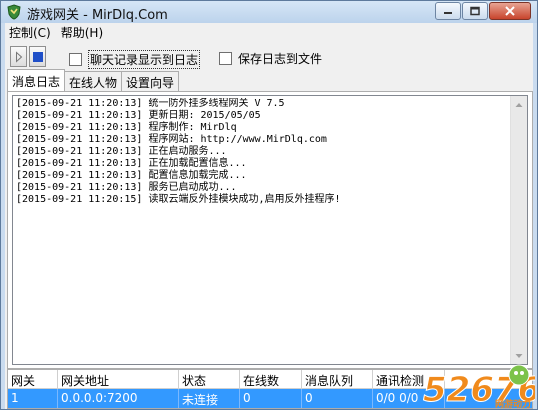 Image resolution: width=538 pixels, height=410 pixels. What do you see at coordinates (337, 398) in the screenshot?
I see `cell-queue: 0` at bounding box center [337, 398].